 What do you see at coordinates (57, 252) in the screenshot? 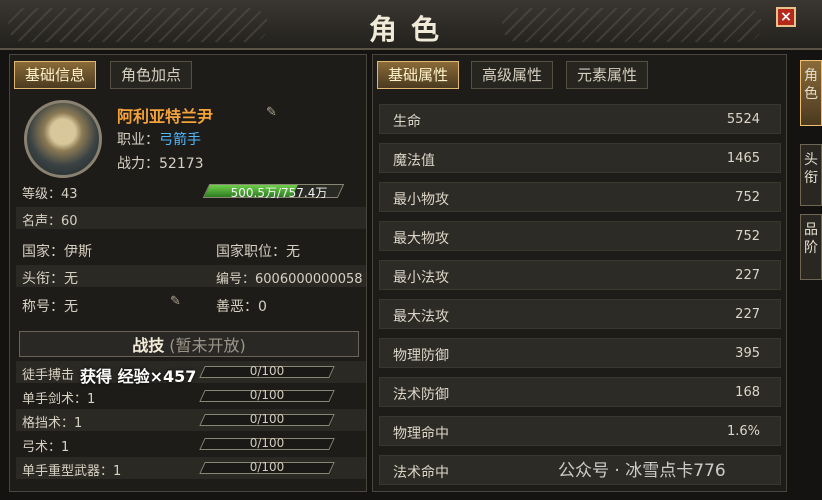
I see `country: 国家：伊斯` at bounding box center [57, 252].